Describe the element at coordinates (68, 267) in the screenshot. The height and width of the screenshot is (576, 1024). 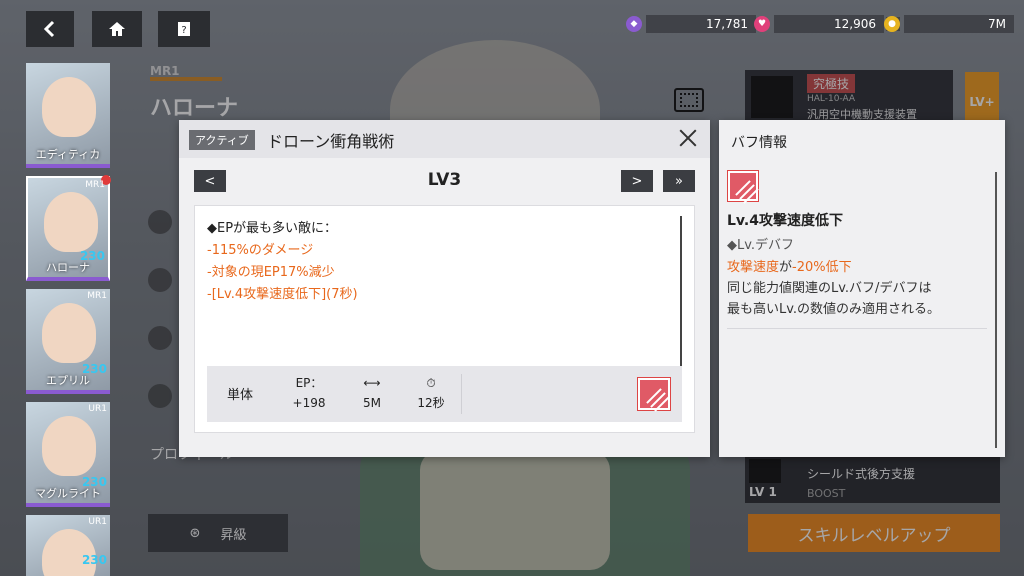
I see `roster-card-name: ハローナ` at that location.